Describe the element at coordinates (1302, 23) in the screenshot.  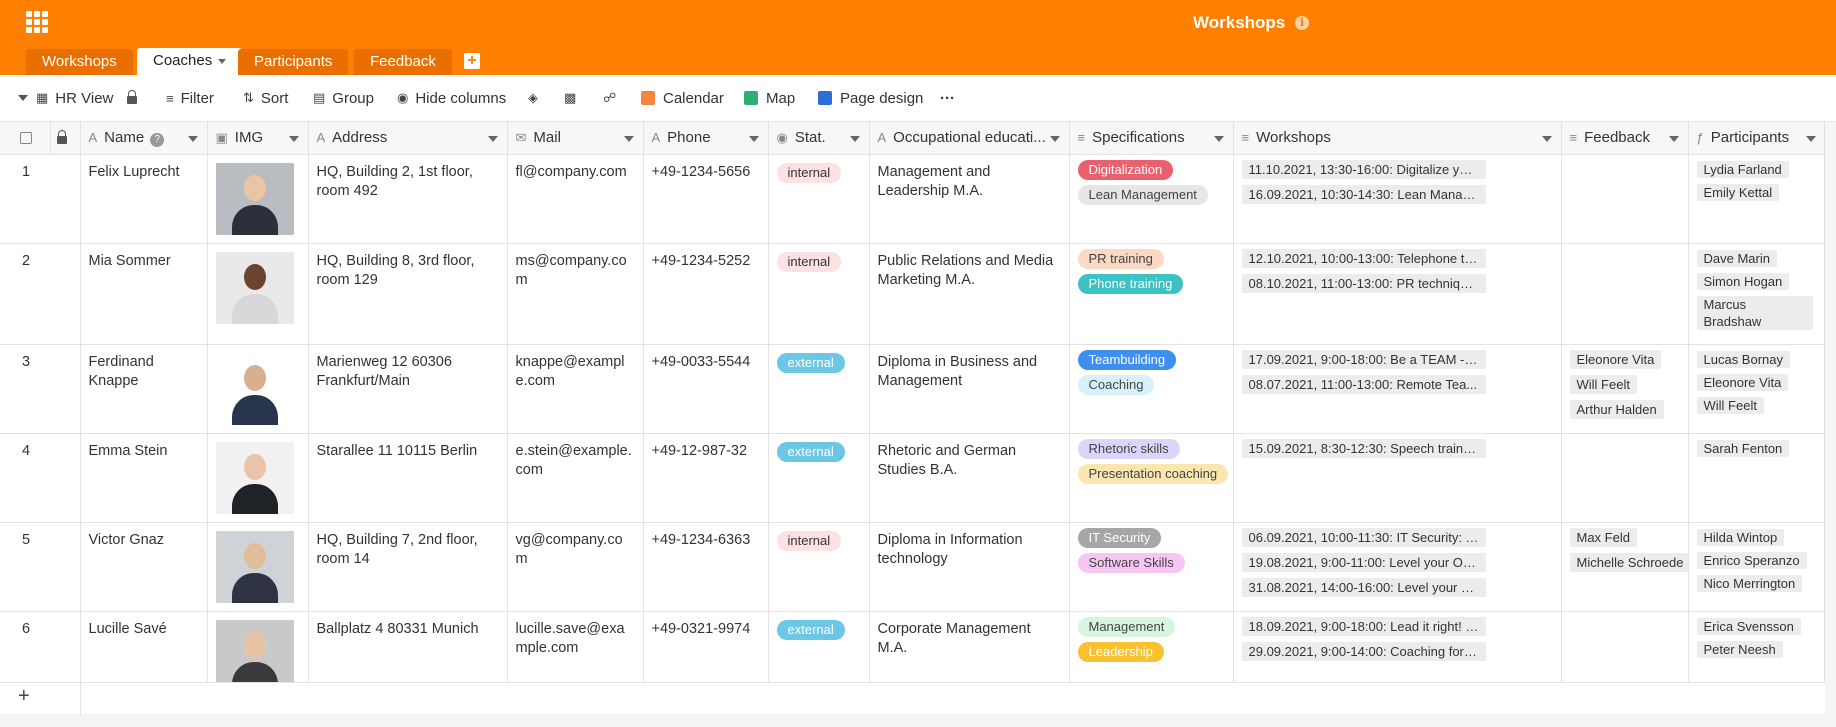
I see `info-icon: i` at that location.